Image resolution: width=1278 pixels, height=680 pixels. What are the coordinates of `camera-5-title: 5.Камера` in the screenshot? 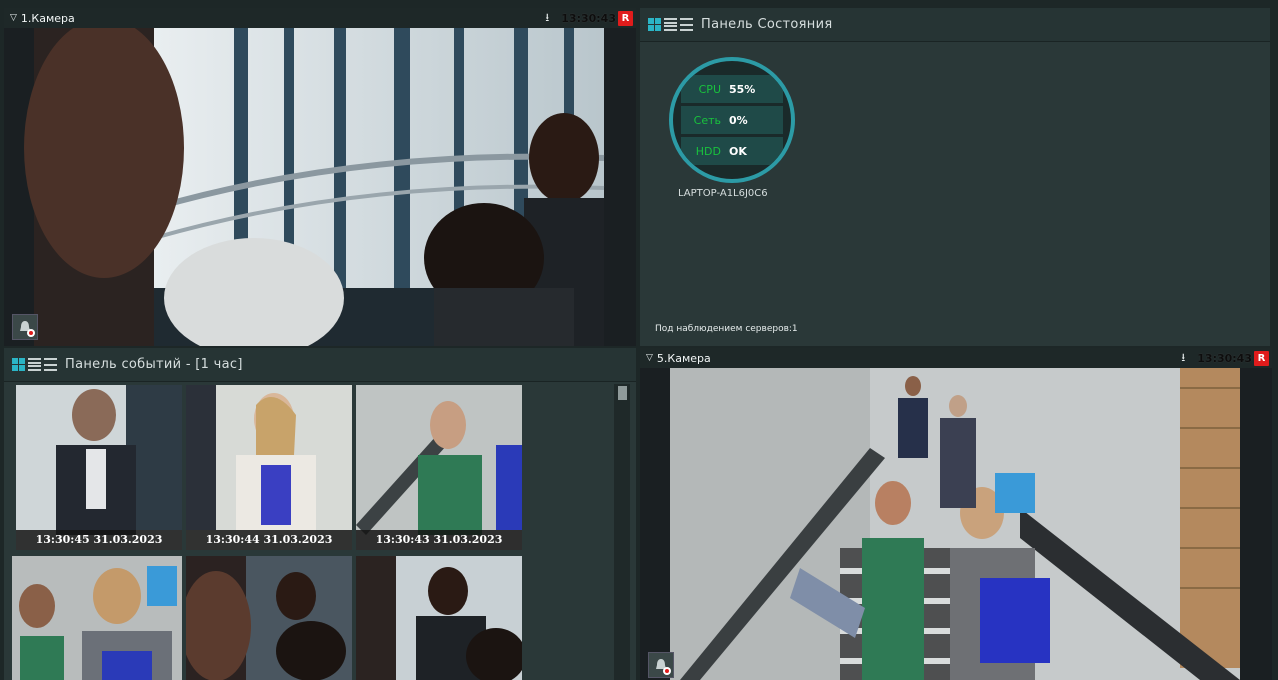 It's located at (683, 358).